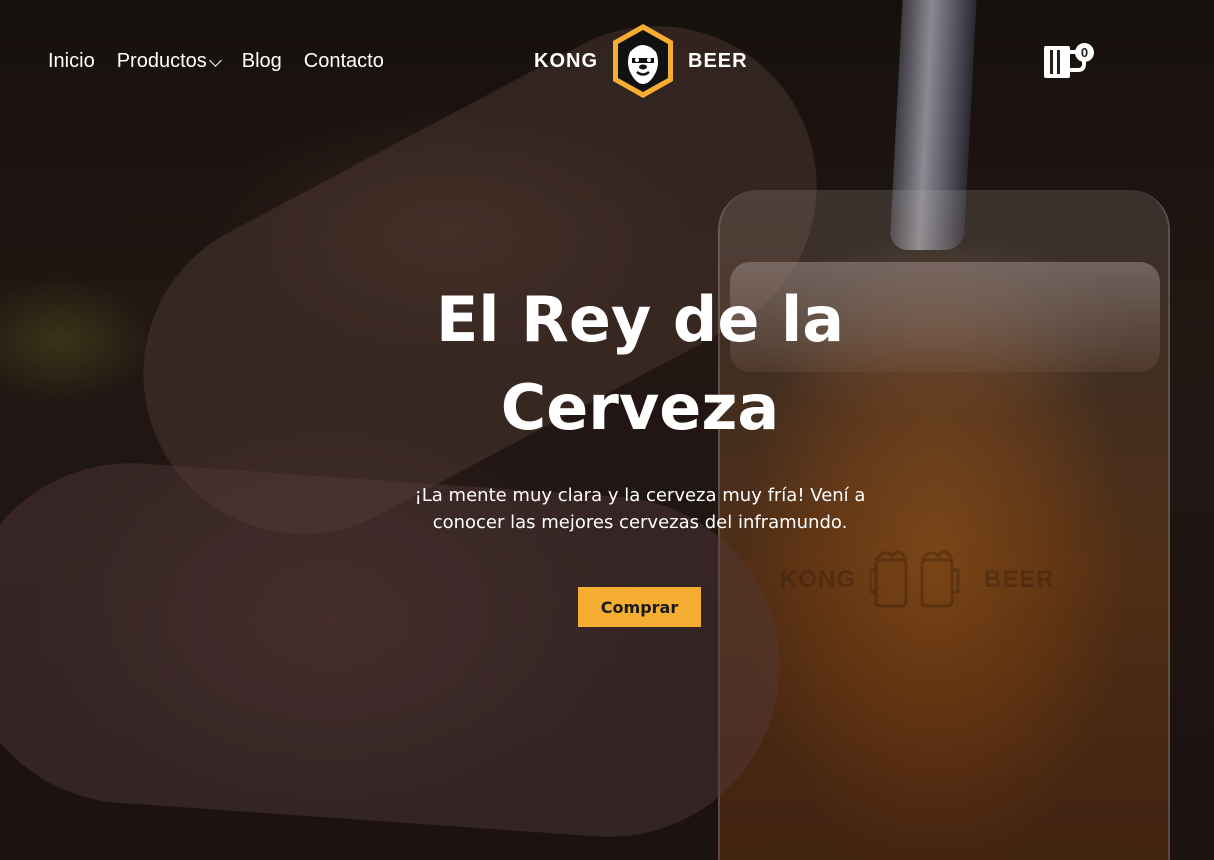  Describe the element at coordinates (640, 363) in the screenshot. I see `hero-title: El Rey de la Cerveza` at that location.